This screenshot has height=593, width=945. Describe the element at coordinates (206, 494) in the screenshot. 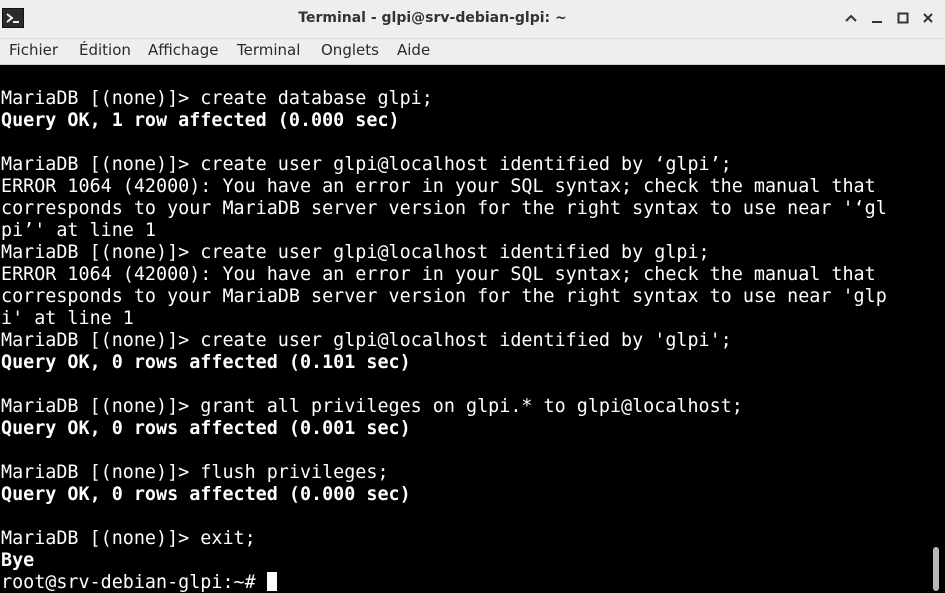

I see `terminal-line: Query OK, 0 rows affected (0.000 sec)` at that location.